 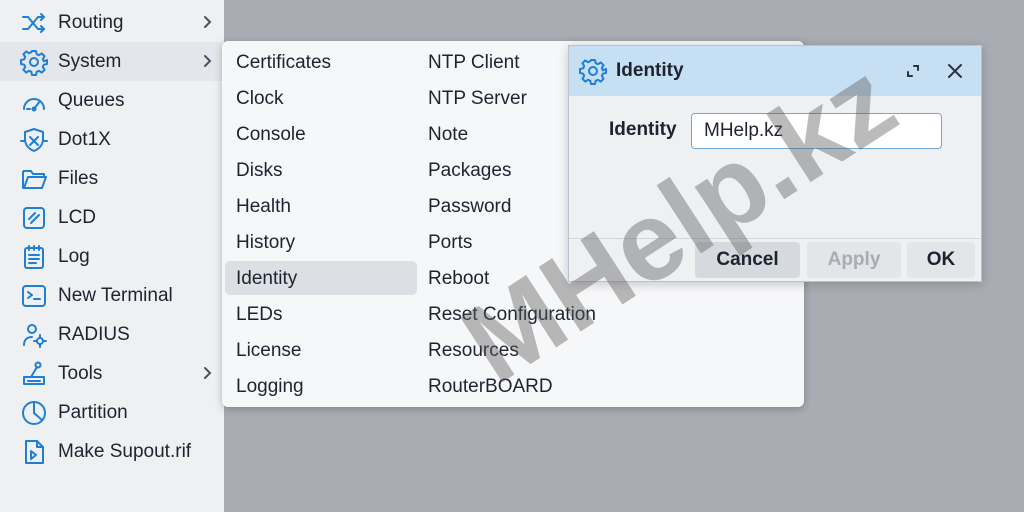 What do you see at coordinates (77, 217) in the screenshot?
I see `sidebar-item-label: LCD` at bounding box center [77, 217].